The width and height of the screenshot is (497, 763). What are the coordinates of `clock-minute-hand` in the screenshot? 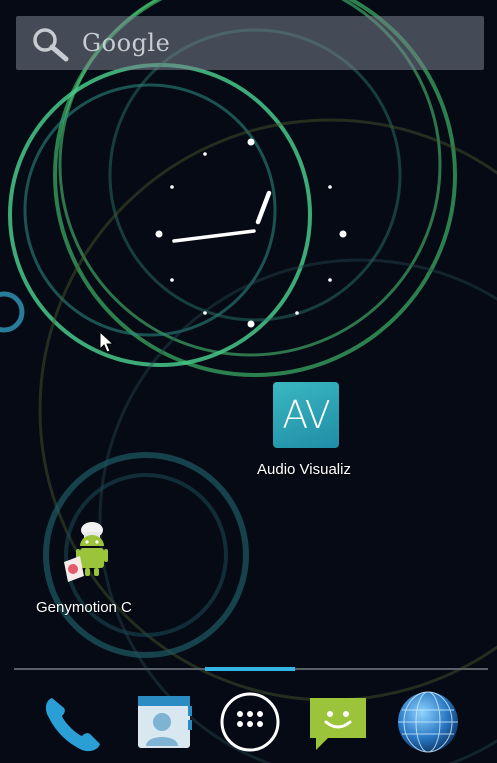 It's located at (214, 236).